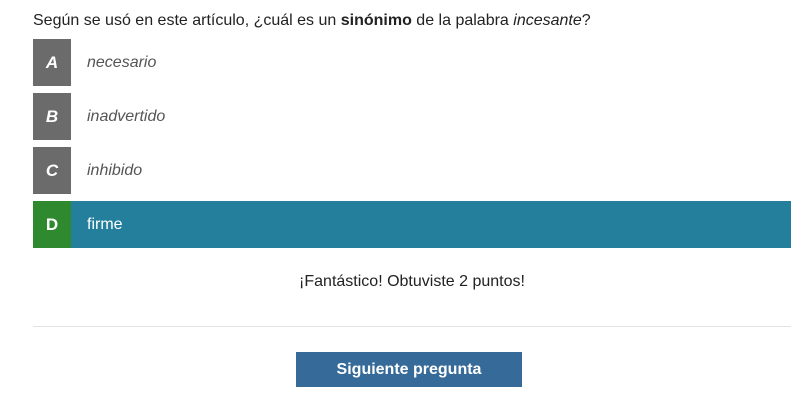  I want to click on option-letter: B, so click(52, 116).